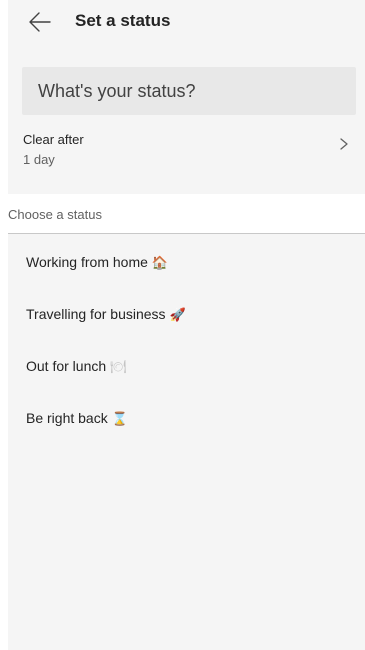 Image resolution: width=365 pixels, height=650 pixels. I want to click on status-option-label: Working from home, so click(87, 262).